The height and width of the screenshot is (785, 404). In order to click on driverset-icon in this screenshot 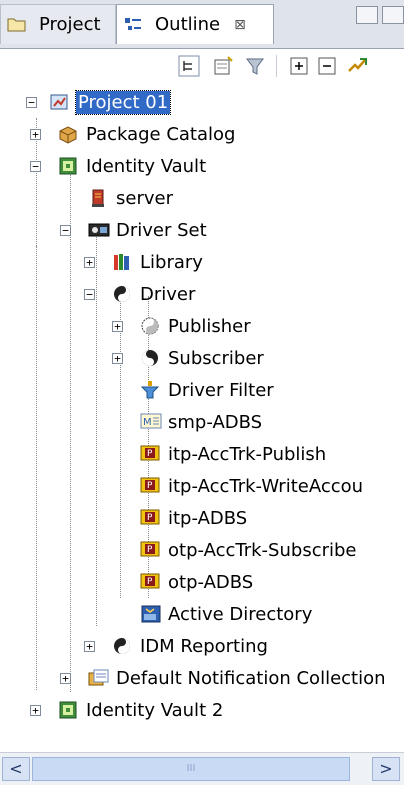, I will do `click(99, 230)`.